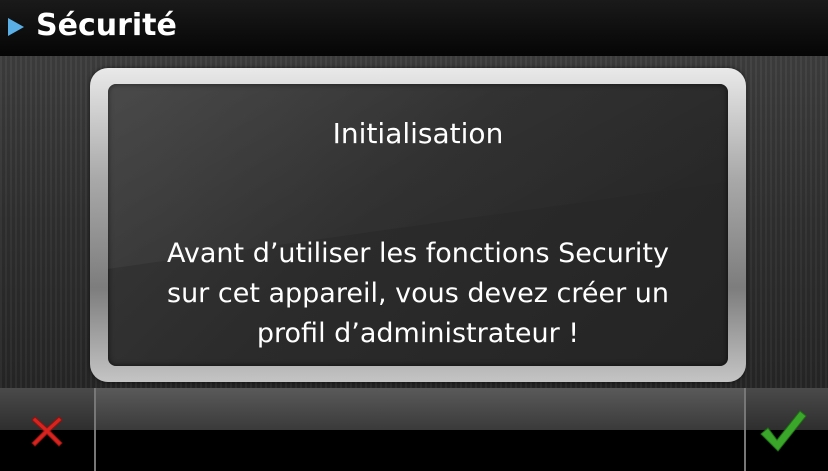 This screenshot has height=471, width=828. I want to click on cancel-button, so click(47, 429).